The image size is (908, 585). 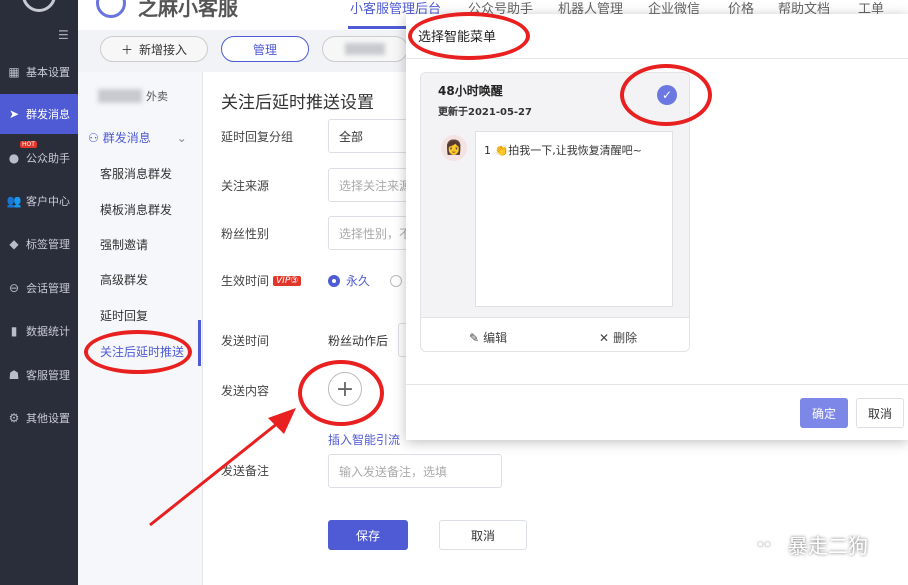 I want to click on send-remark-placeholder: 输入发送备注，选填, so click(x=393, y=471).